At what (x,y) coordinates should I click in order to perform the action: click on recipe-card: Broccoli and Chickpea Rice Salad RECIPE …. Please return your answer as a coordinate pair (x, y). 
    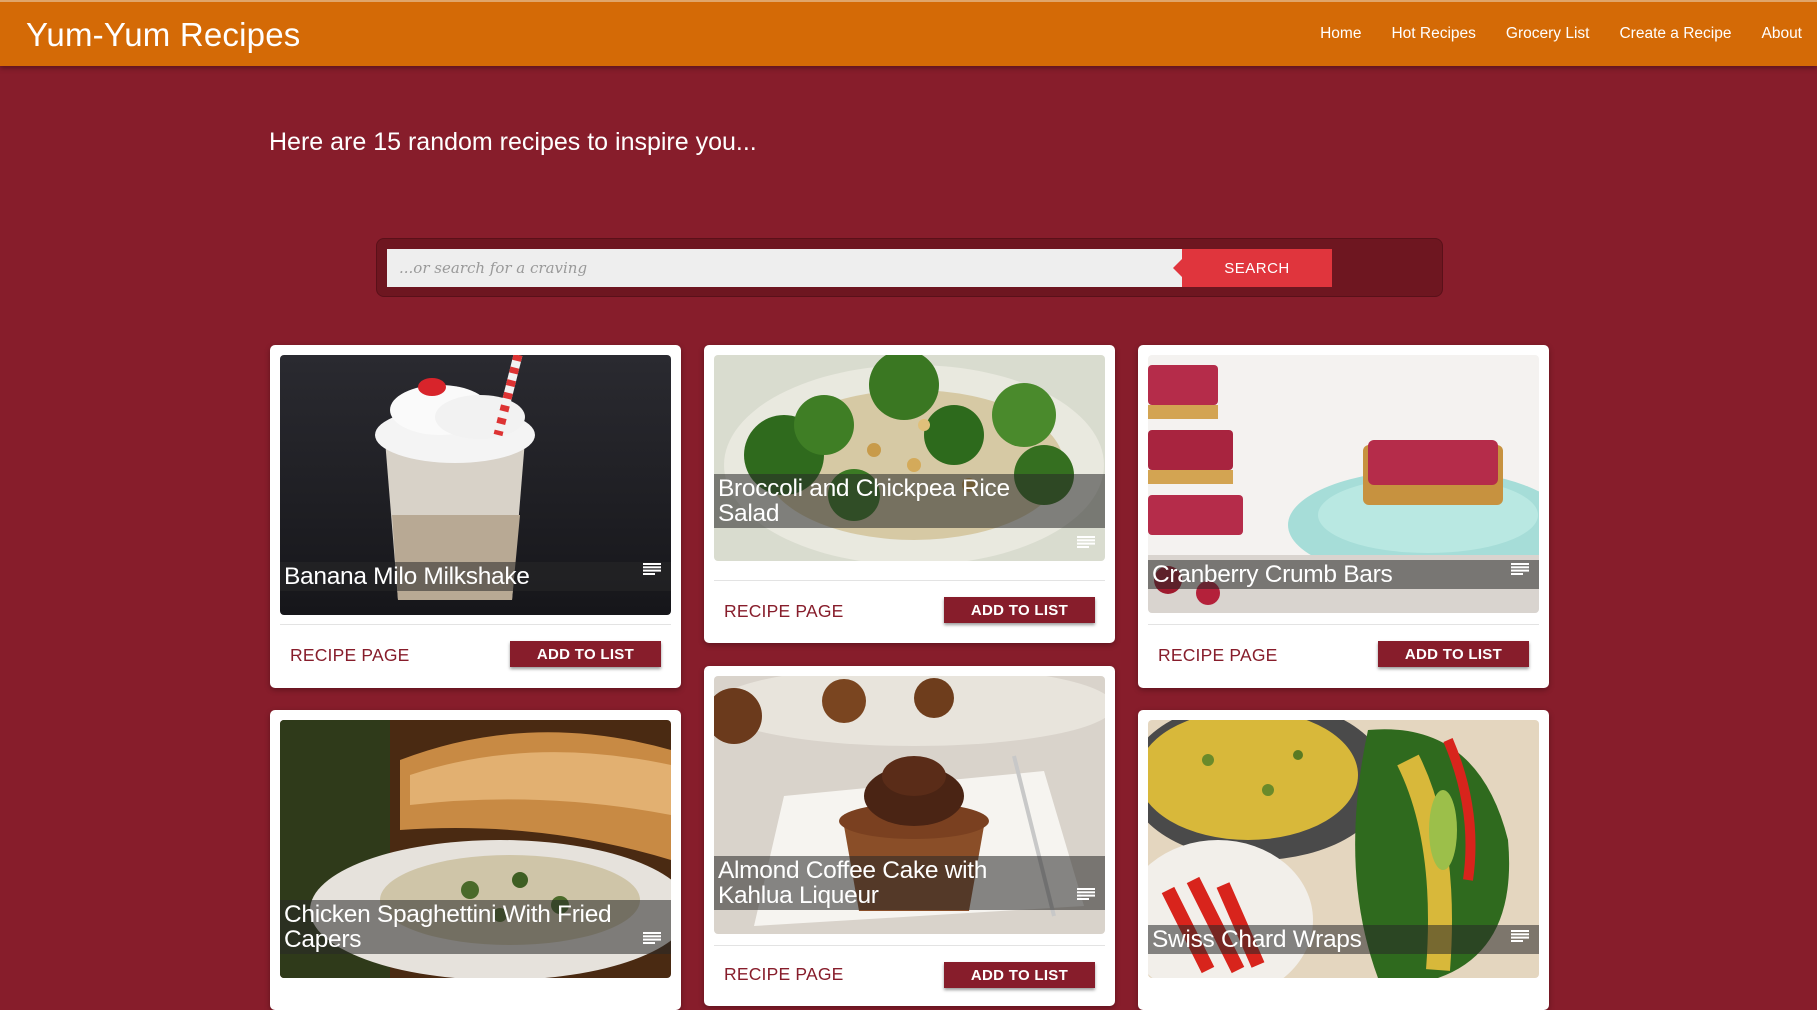
    Looking at the image, I should click on (909, 494).